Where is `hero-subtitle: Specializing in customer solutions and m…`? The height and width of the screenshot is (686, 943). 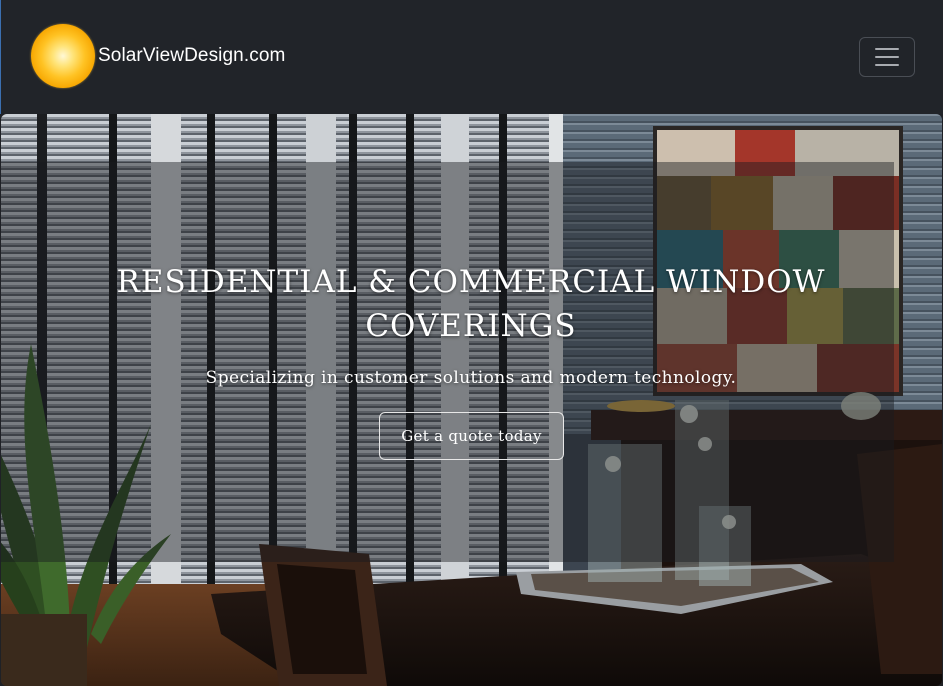
hero-subtitle: Specializing in customer solutions and m… is located at coordinates (471, 378).